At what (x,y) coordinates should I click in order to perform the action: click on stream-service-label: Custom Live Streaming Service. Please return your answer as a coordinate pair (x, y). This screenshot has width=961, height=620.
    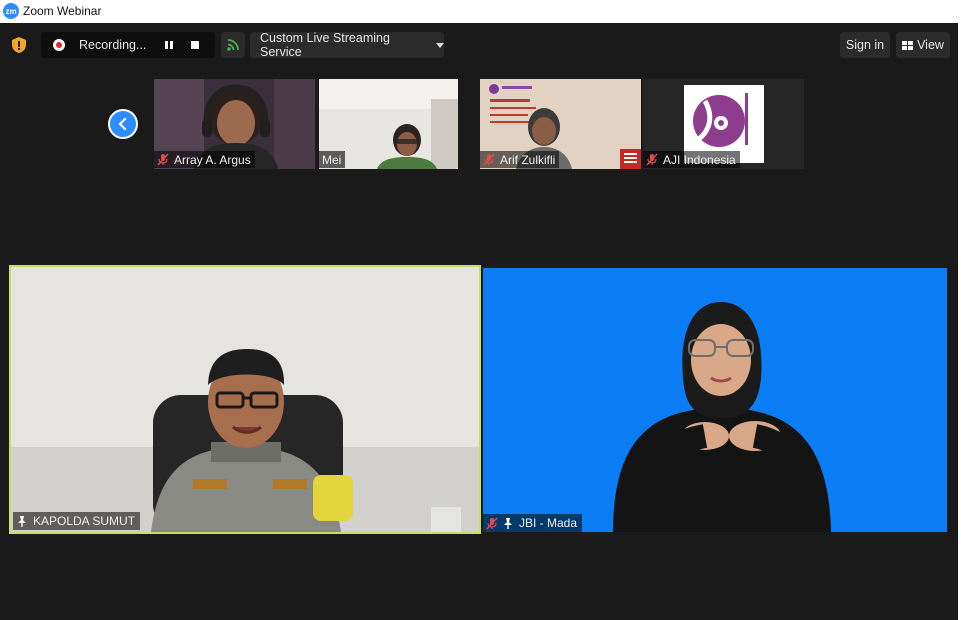
    Looking at the image, I should click on (325, 45).